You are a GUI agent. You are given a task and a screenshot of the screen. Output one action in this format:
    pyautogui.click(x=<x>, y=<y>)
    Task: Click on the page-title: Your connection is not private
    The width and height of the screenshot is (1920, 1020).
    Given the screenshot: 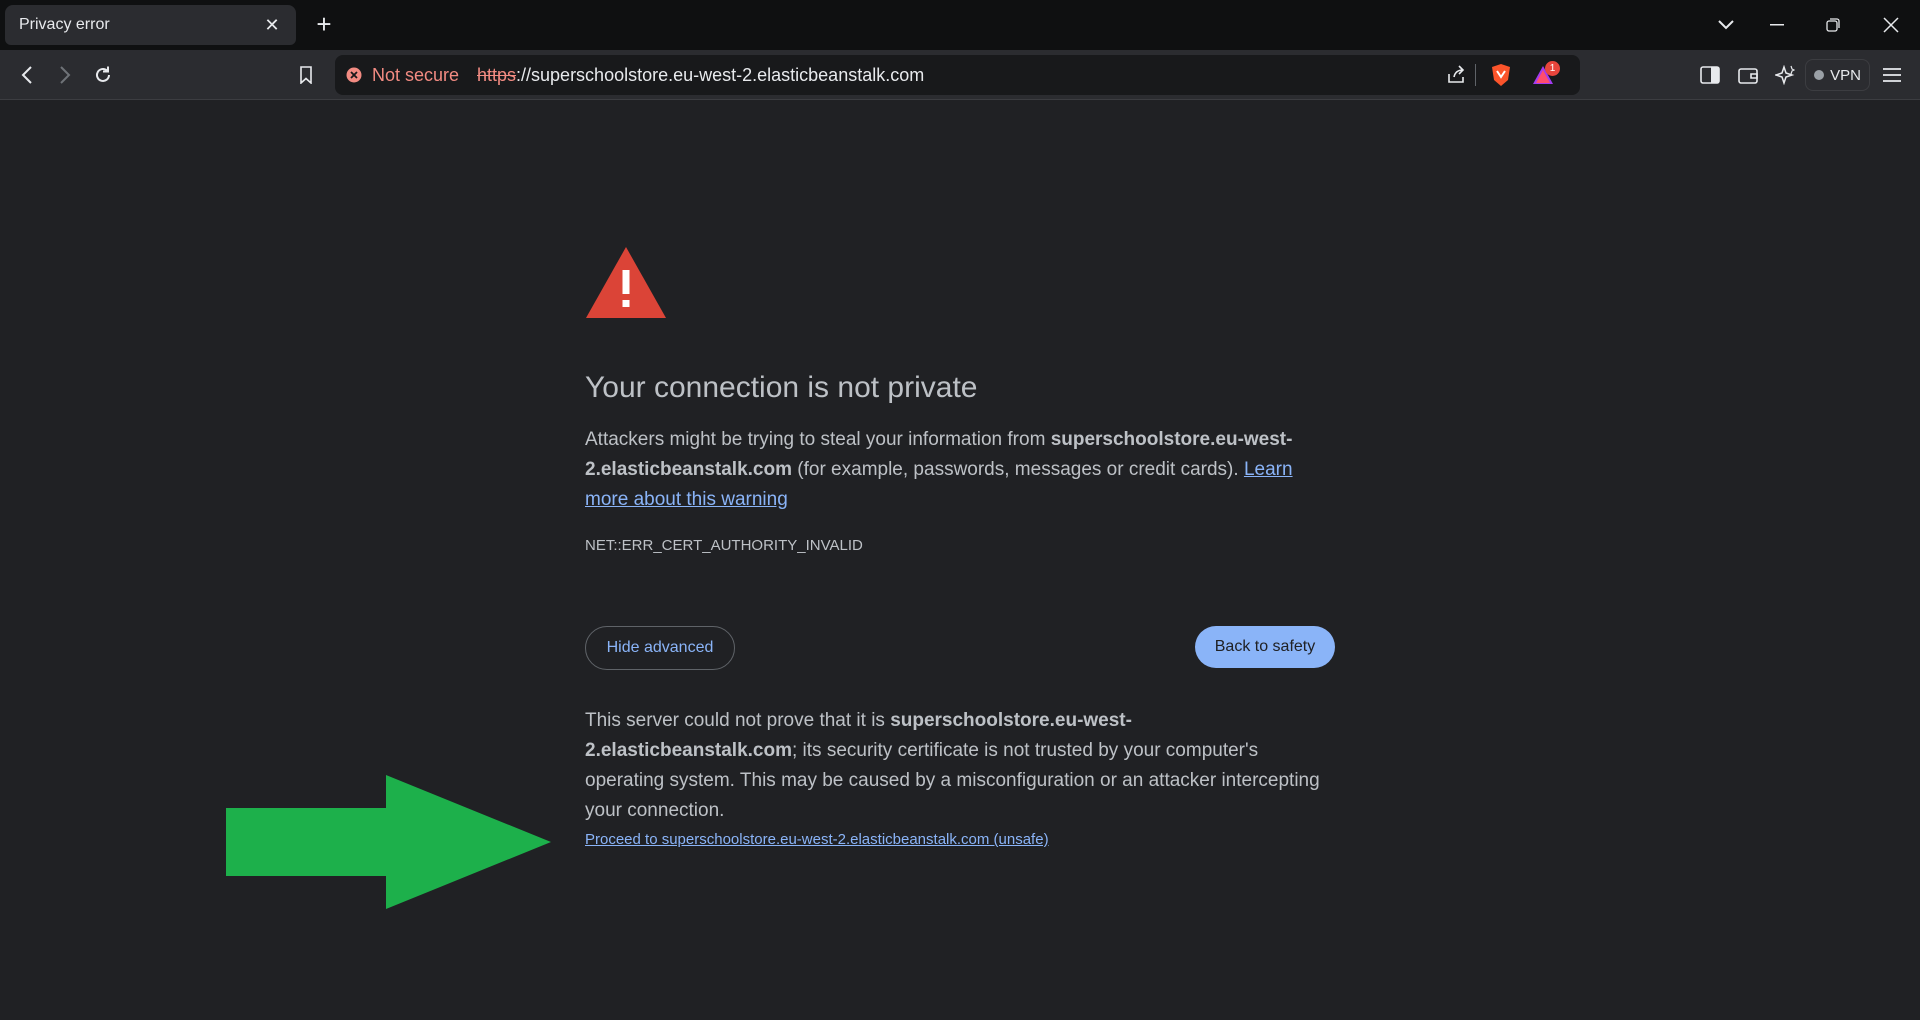 What is the action you would take?
    pyautogui.click(x=781, y=387)
    